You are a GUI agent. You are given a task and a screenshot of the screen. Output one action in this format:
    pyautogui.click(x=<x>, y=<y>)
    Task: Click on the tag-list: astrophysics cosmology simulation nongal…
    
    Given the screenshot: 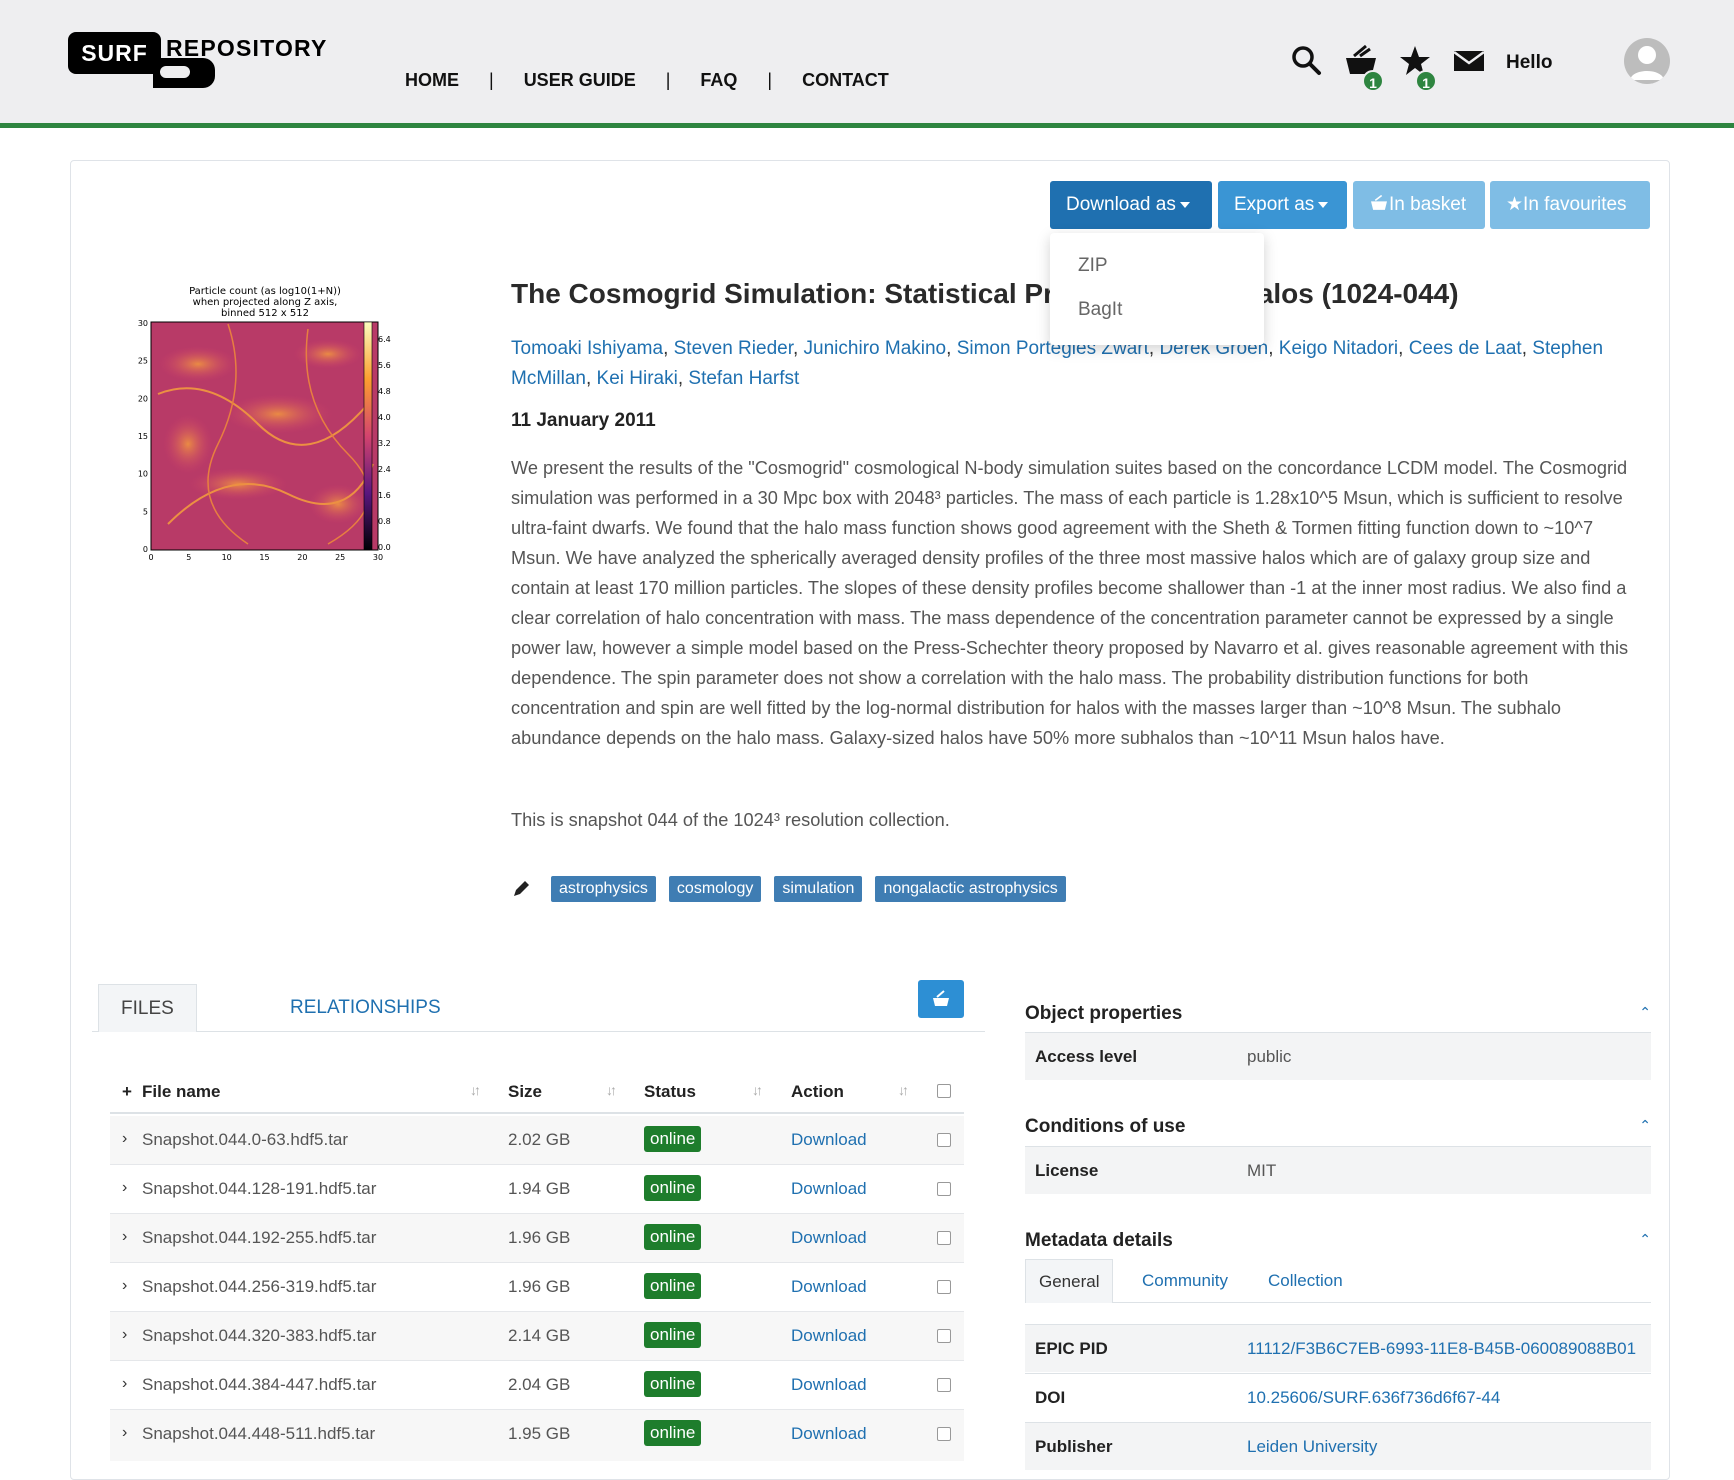 What is the action you would take?
    pyautogui.click(x=795, y=889)
    